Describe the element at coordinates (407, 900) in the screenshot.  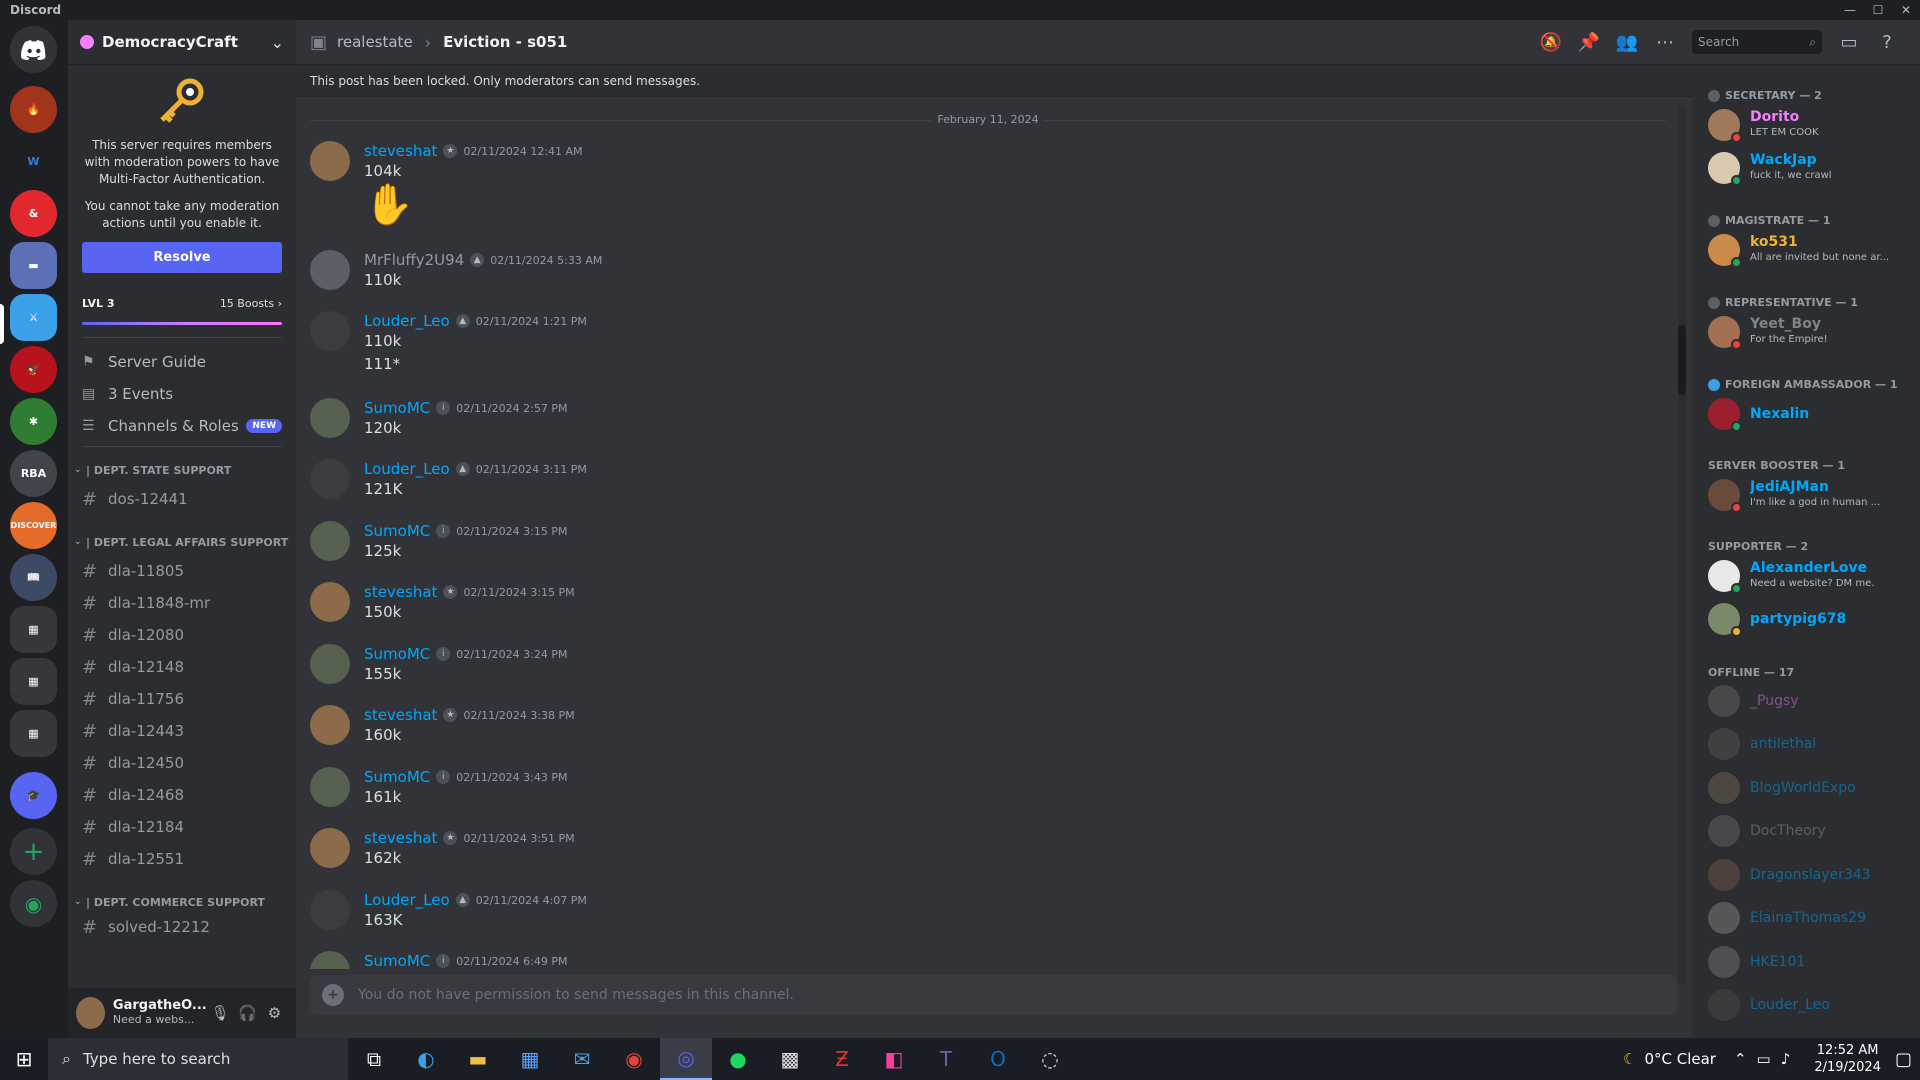
I see `message-author: Louder_Leo` at that location.